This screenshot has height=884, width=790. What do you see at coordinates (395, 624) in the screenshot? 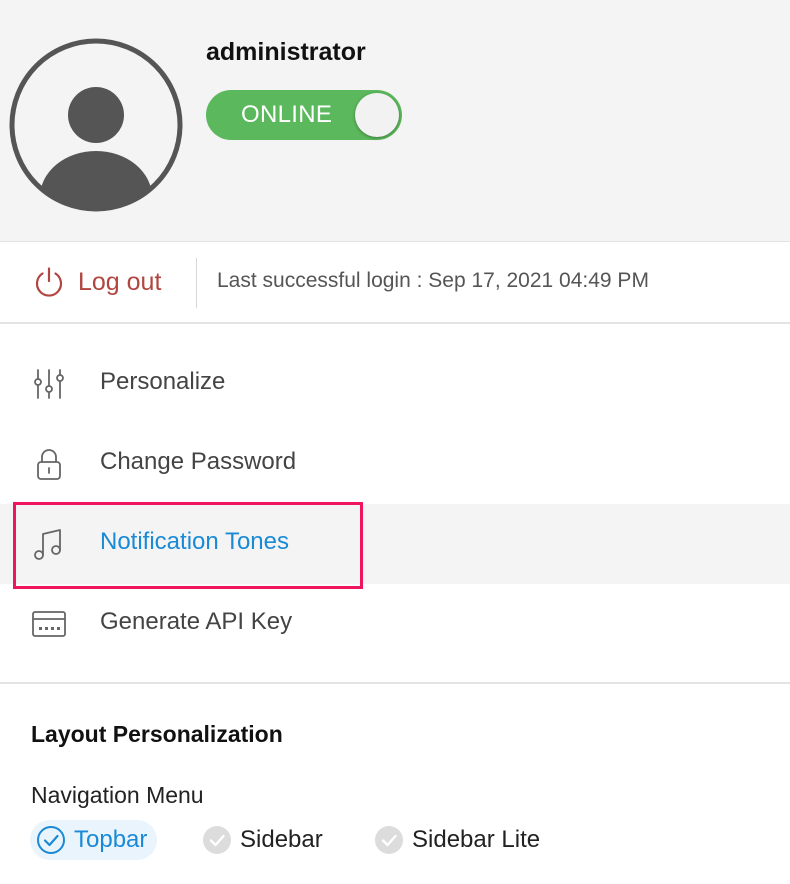
I see `menu-item-generate-api-key: Generate API Key` at bounding box center [395, 624].